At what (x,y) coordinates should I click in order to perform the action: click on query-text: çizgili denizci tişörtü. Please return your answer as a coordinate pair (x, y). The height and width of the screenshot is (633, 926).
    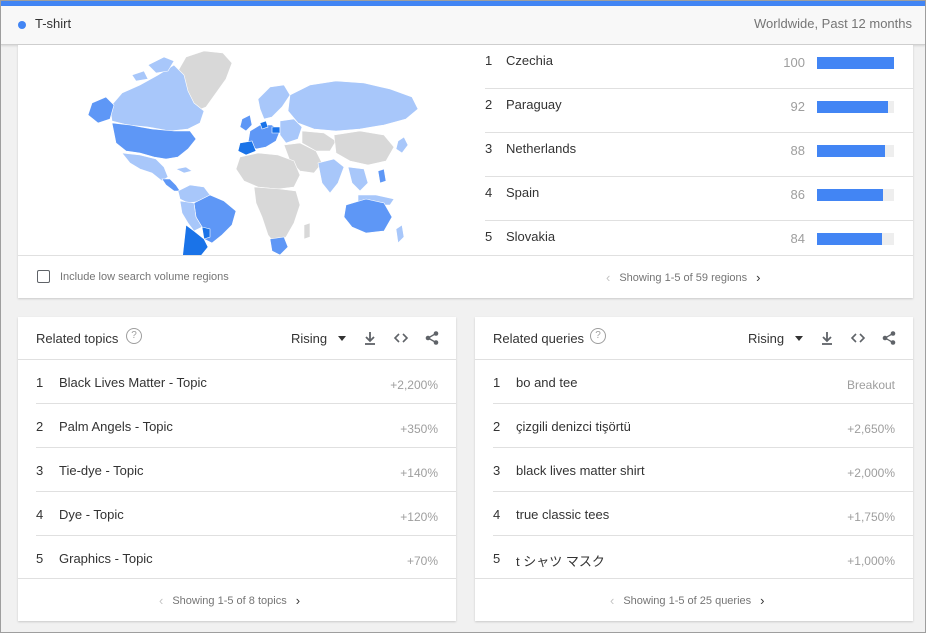
    Looking at the image, I should click on (573, 426).